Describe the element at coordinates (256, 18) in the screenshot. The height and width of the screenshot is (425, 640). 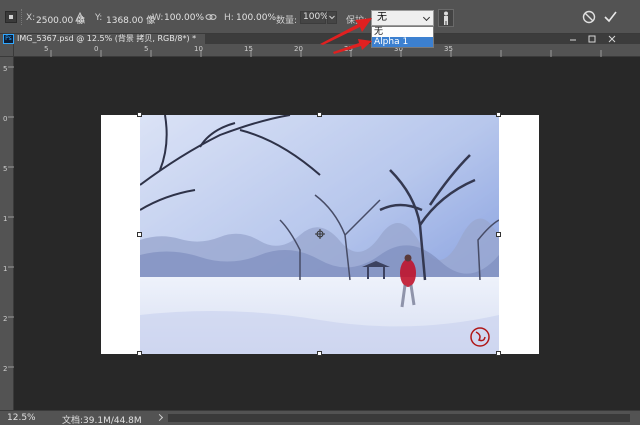
I see `h-field: 100.00%` at that location.